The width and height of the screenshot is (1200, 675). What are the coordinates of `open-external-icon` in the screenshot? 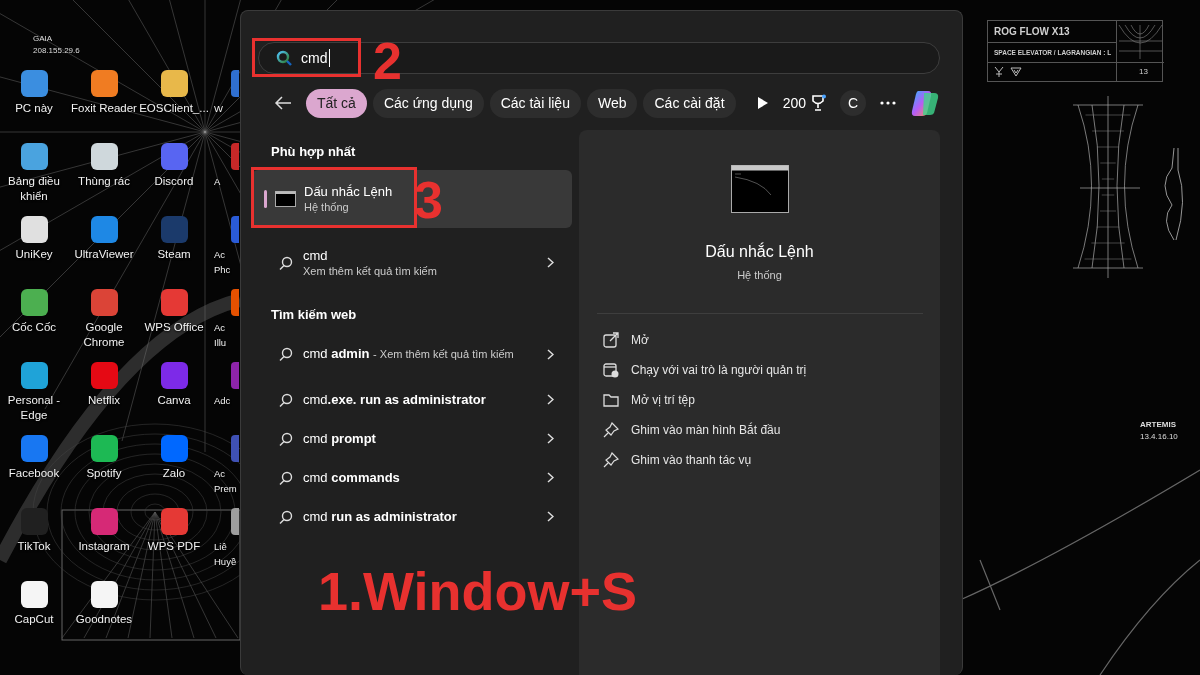 It's located at (611, 340).